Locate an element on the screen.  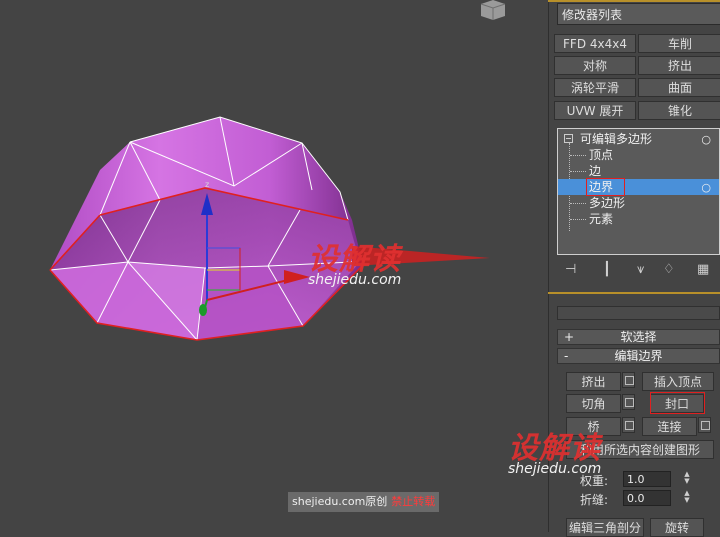
pin-stack-icon: ⊣ is located at coordinates (570, 269).